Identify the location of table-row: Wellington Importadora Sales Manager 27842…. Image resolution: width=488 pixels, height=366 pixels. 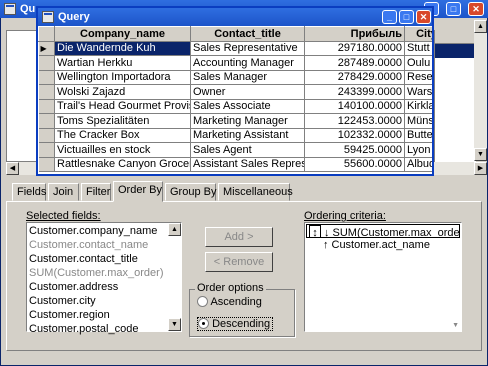
(235, 77).